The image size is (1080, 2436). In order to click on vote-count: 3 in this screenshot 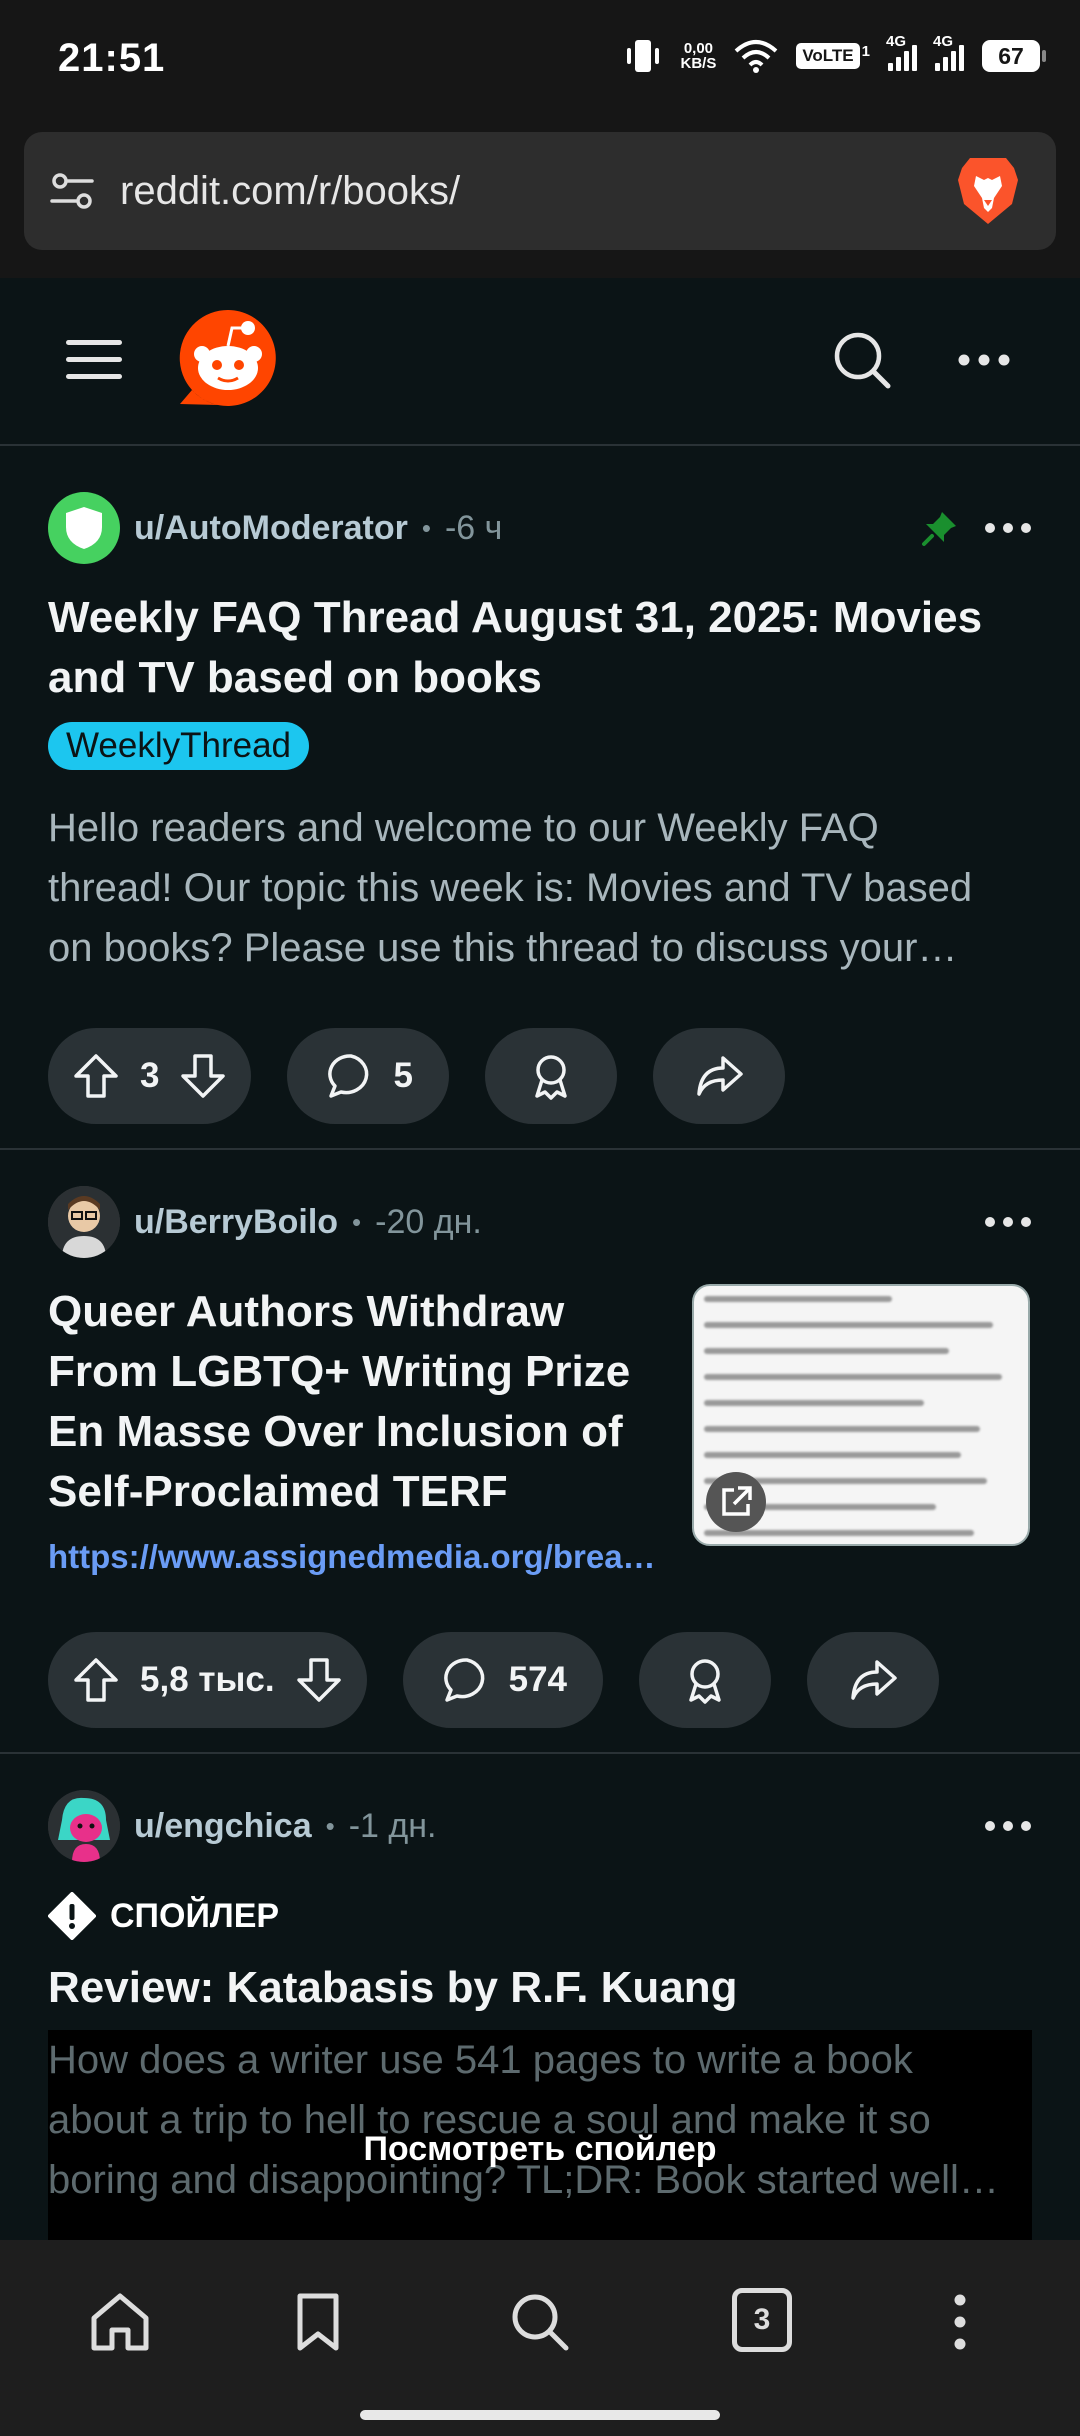, I will do `click(150, 1075)`.